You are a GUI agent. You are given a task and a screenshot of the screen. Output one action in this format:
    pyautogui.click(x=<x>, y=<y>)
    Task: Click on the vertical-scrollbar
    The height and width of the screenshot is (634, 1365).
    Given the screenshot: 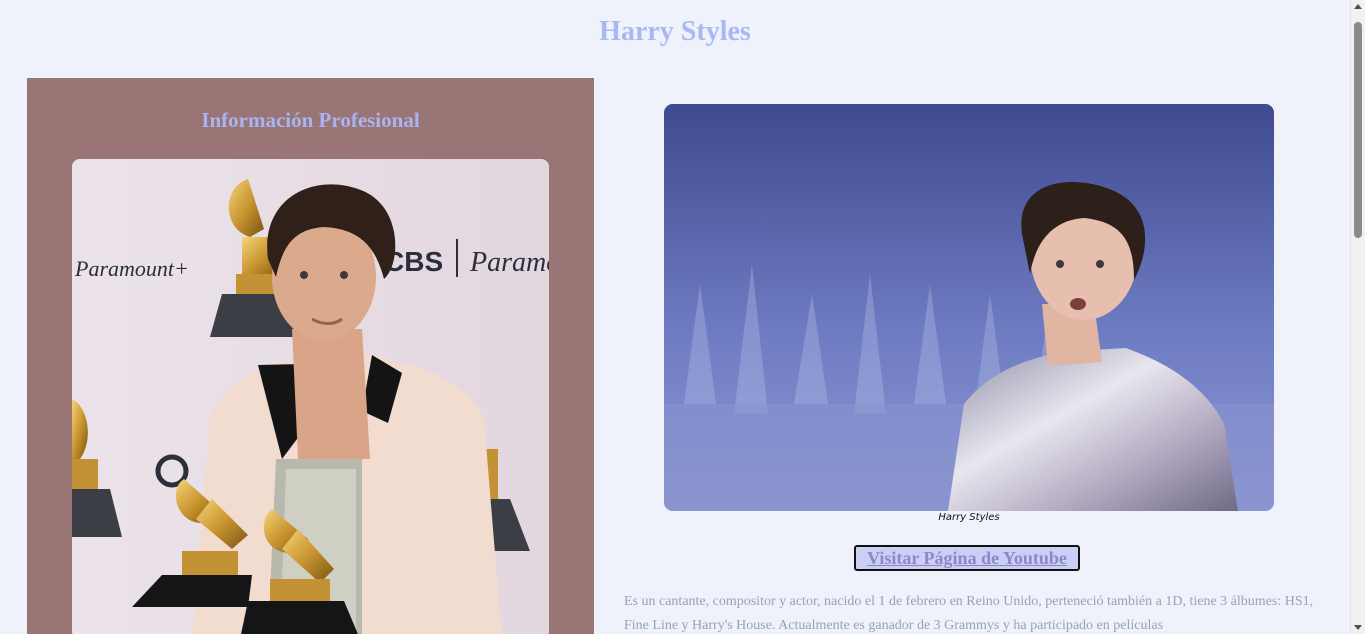 What is the action you would take?
    pyautogui.click(x=1357, y=317)
    